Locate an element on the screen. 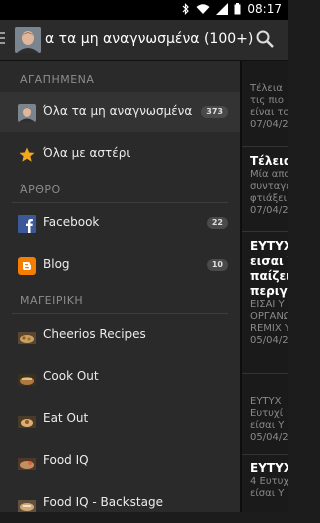  user-avatar-icon is located at coordinates (27, 113).